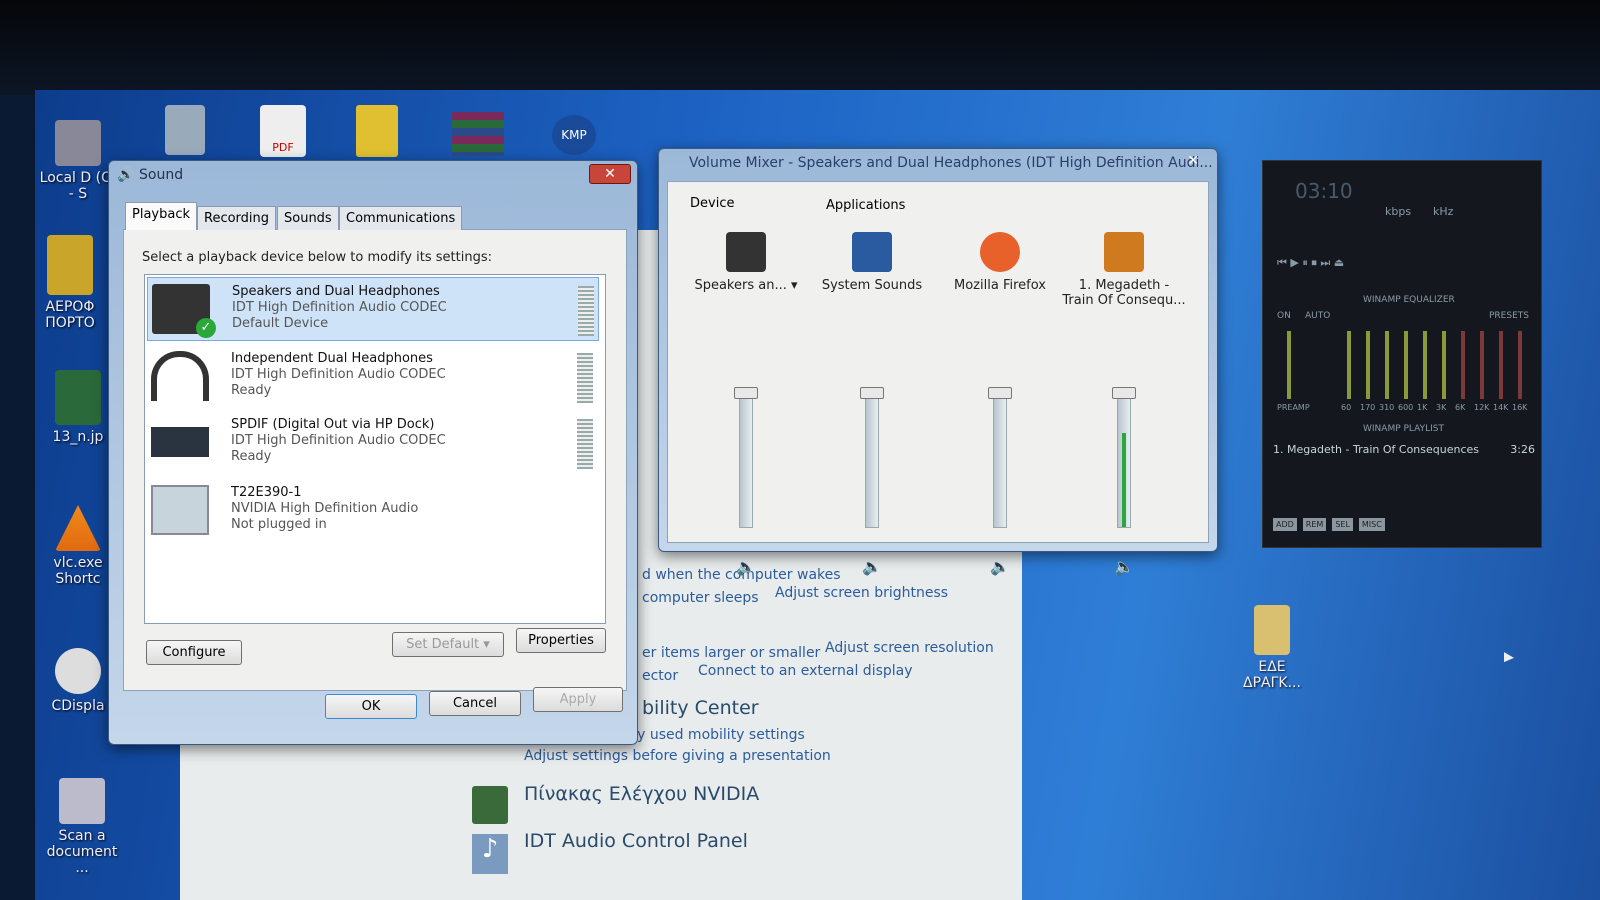 Image resolution: width=1600 pixels, height=900 pixels. Describe the element at coordinates (1463, 365) in the screenshot. I see `eq-band-6K` at that location.